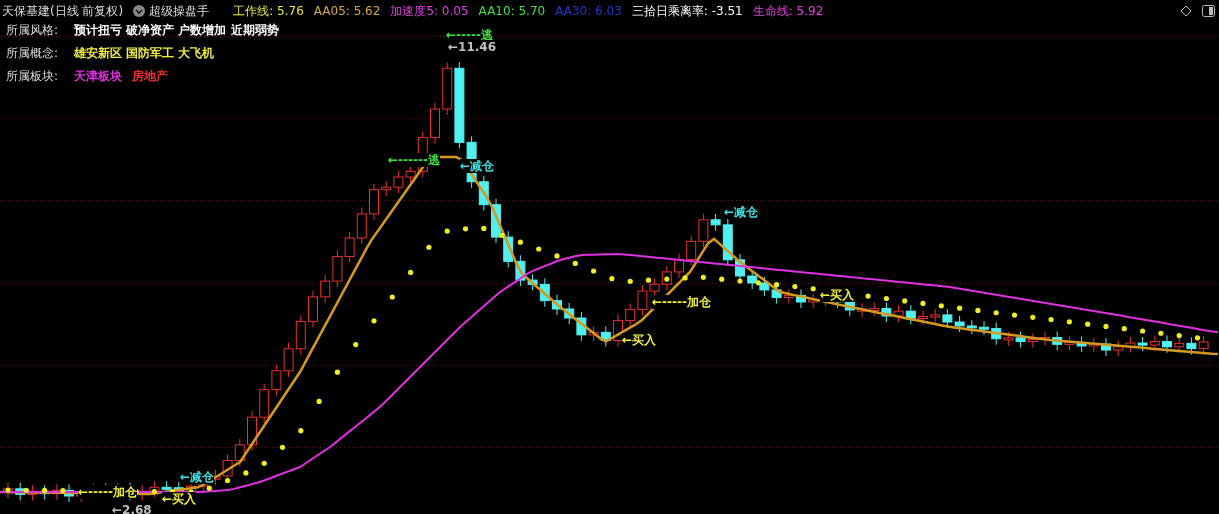 This screenshot has width=1219, height=514. What do you see at coordinates (472, 47) in the screenshot?
I see `chart-annotation: ←11.46` at bounding box center [472, 47].